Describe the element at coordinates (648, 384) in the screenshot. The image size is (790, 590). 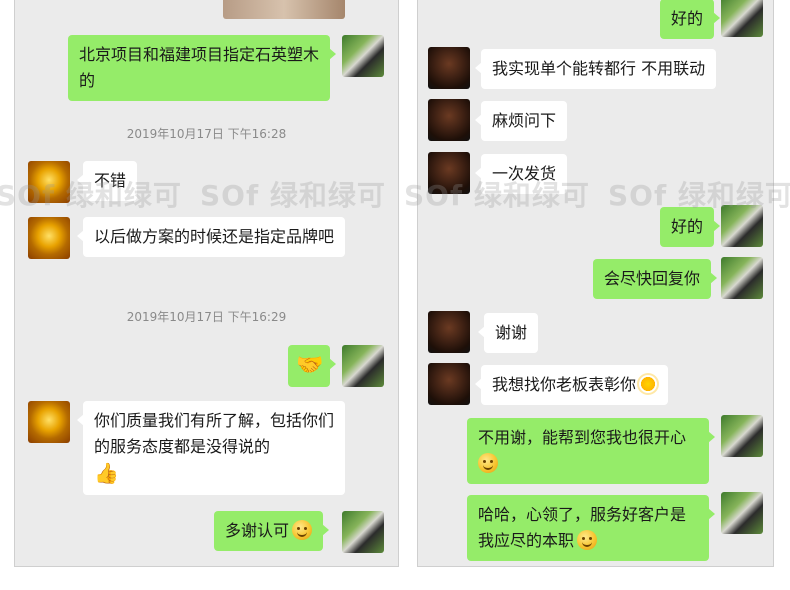
I see `sun-emoji-icon` at that location.